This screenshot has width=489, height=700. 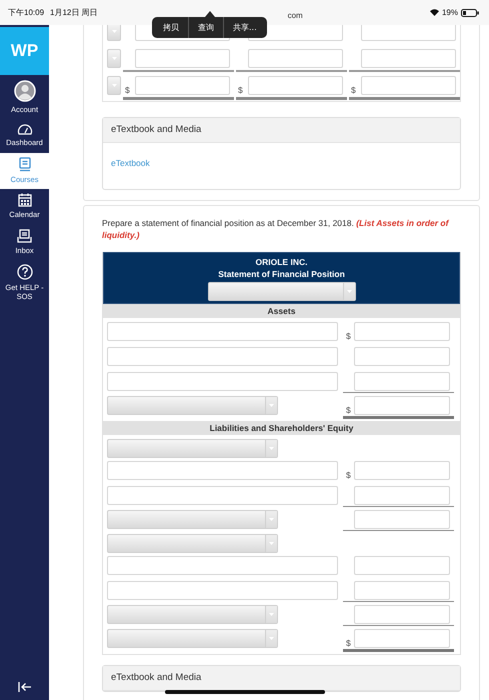 What do you see at coordinates (295, 15) in the screenshot?
I see `url-text: com` at bounding box center [295, 15].